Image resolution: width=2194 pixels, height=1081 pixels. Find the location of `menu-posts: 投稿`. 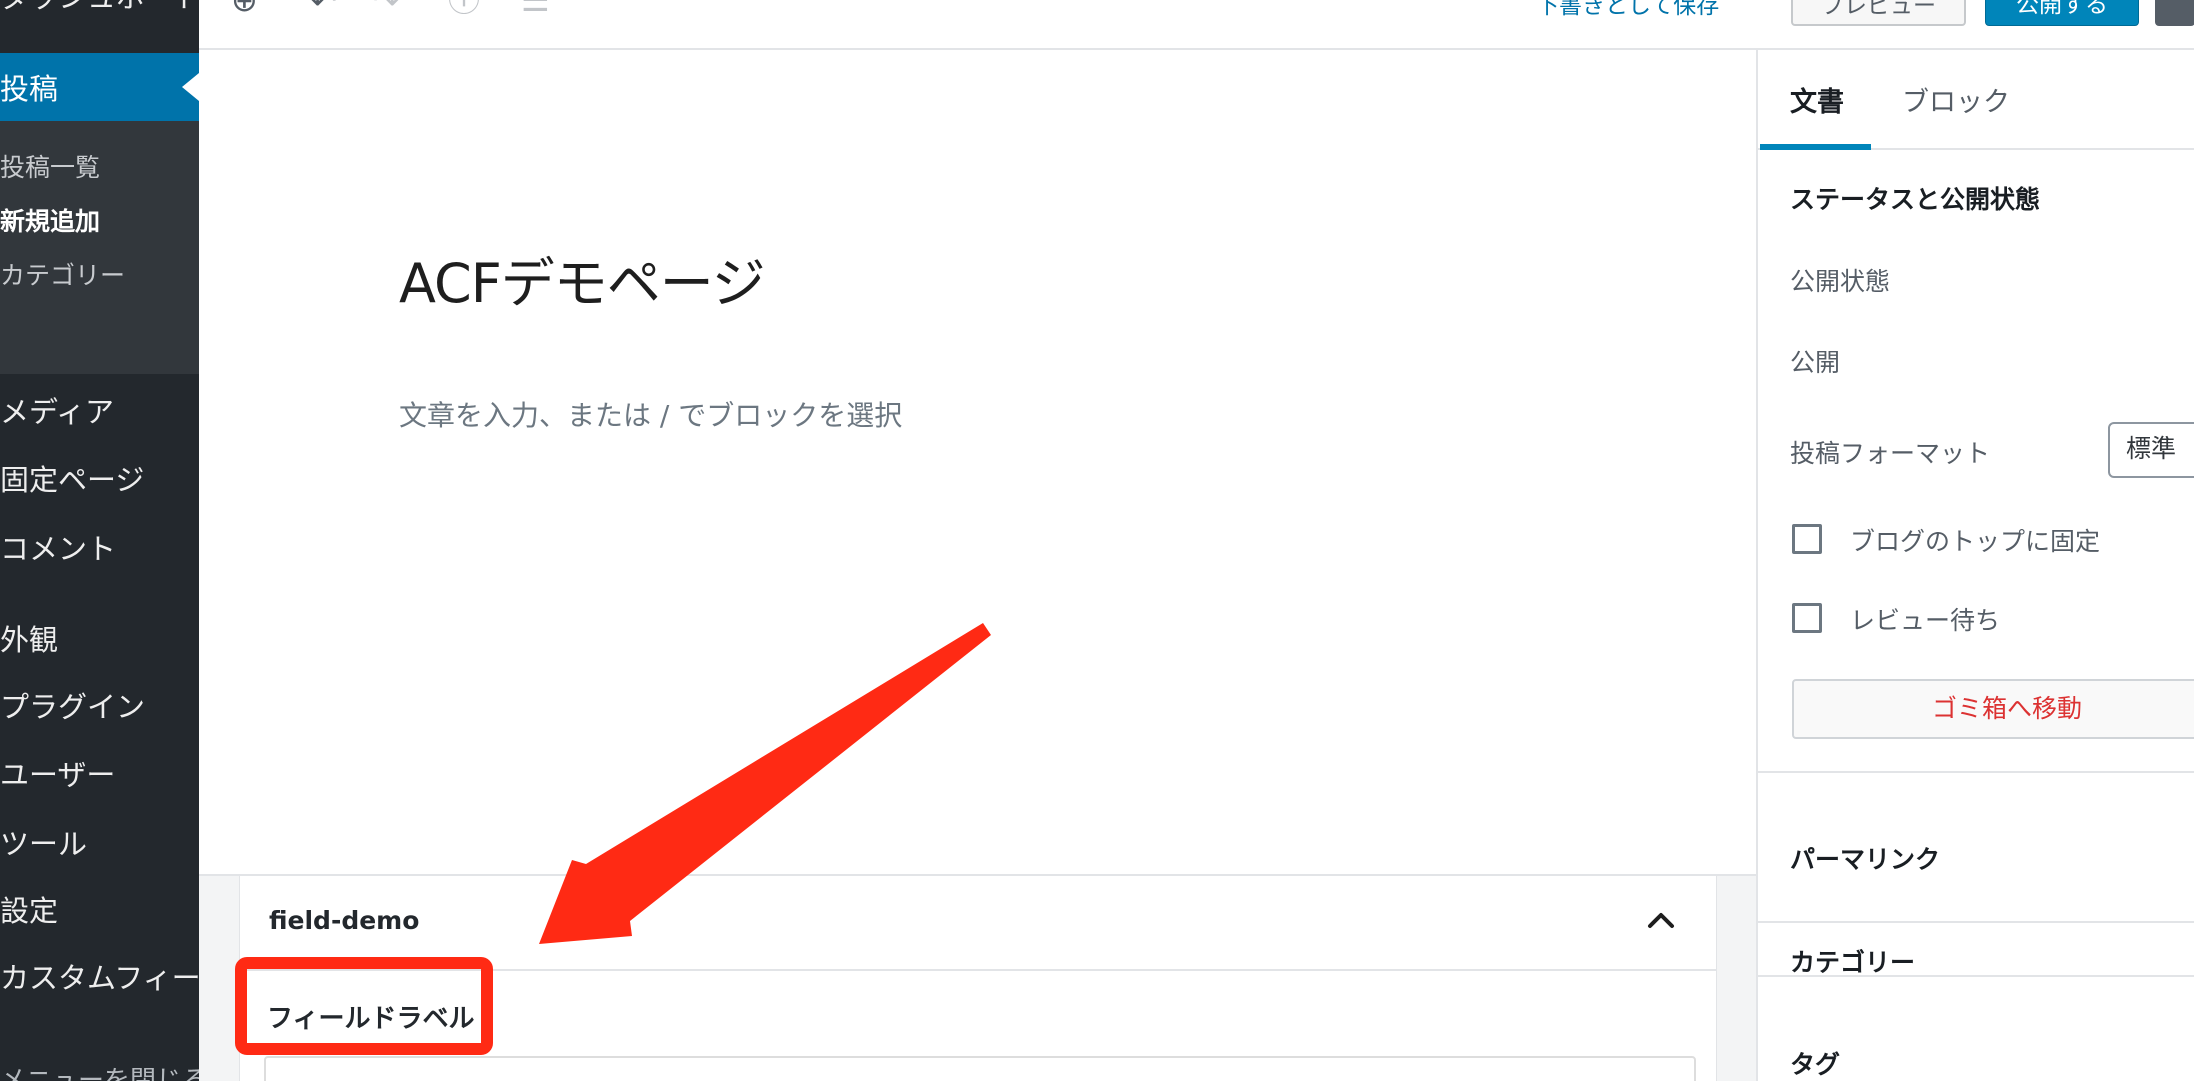

menu-posts: 投稿 is located at coordinates (29, 87).